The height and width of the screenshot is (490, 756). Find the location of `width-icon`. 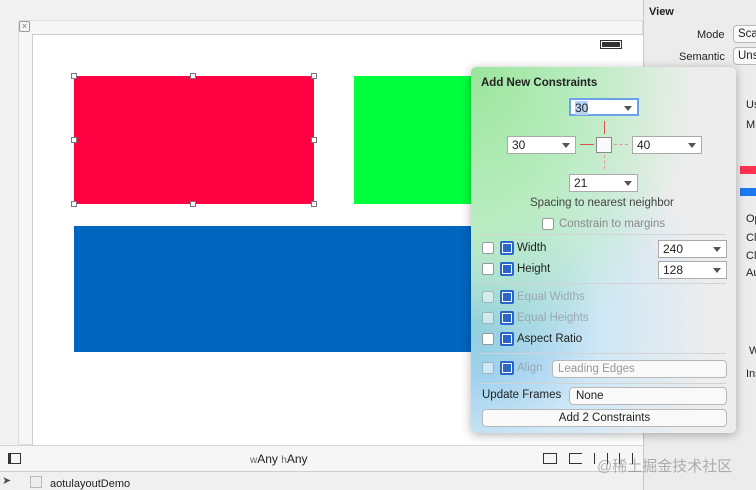

width-icon is located at coordinates (507, 248).